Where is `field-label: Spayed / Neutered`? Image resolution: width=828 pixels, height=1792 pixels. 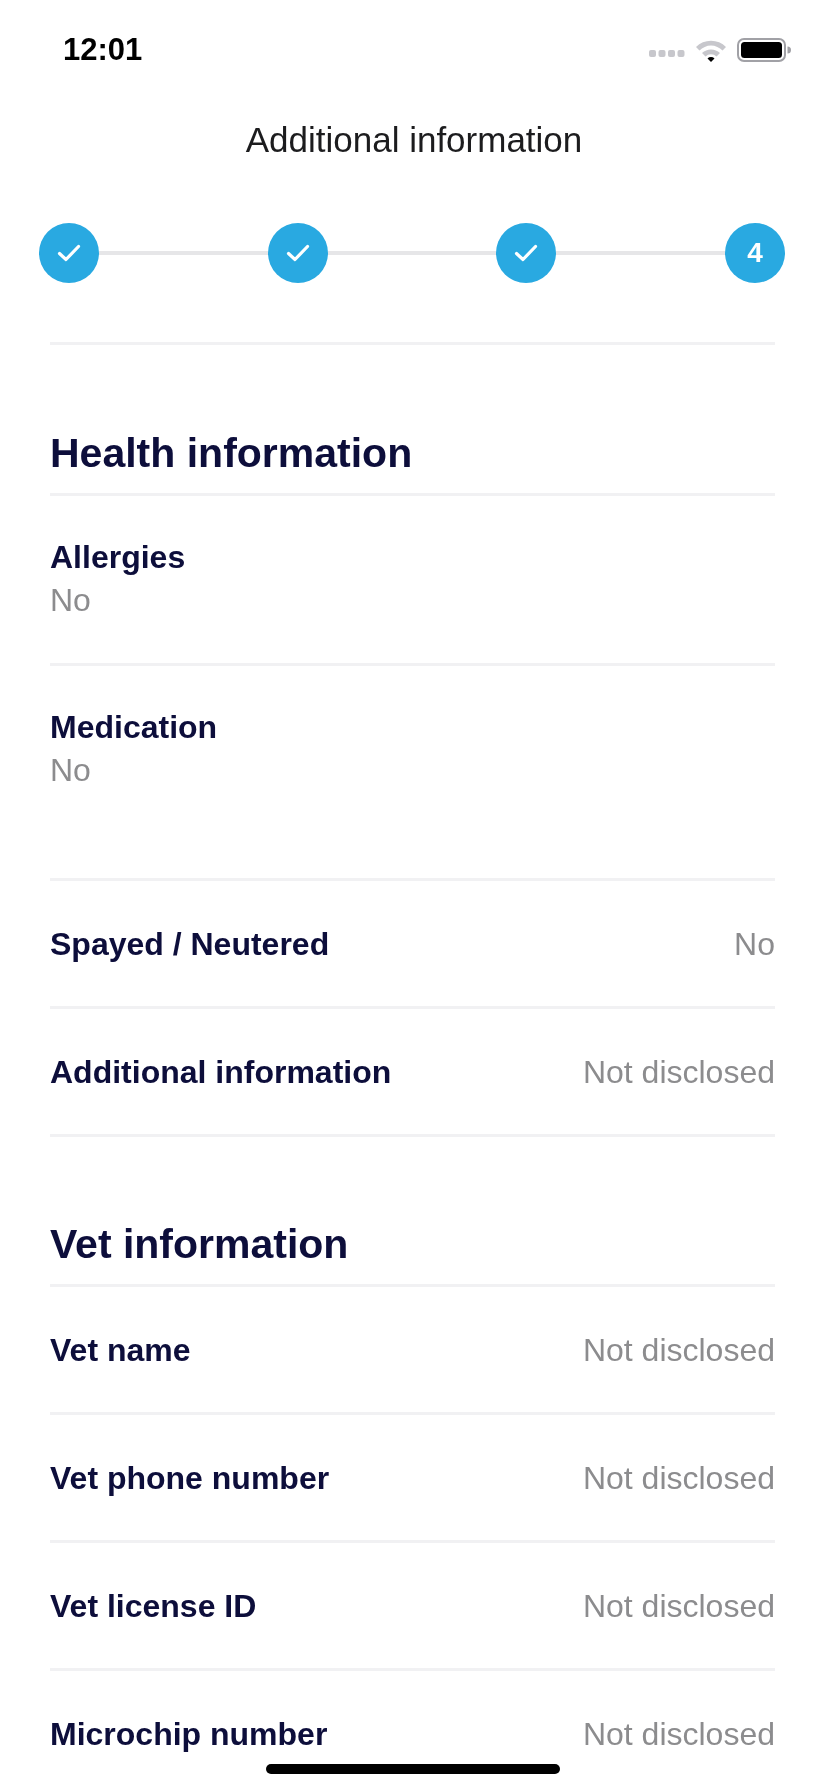
field-label: Spayed / Neutered is located at coordinates (190, 944).